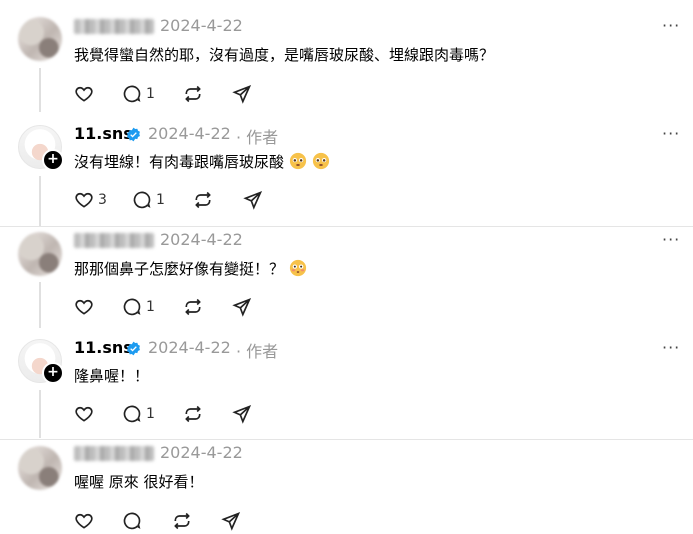 Image resolution: width=693 pixels, height=534 pixels. I want to click on comment-text: 喔喔 原來 很好看！, so click(139, 482).